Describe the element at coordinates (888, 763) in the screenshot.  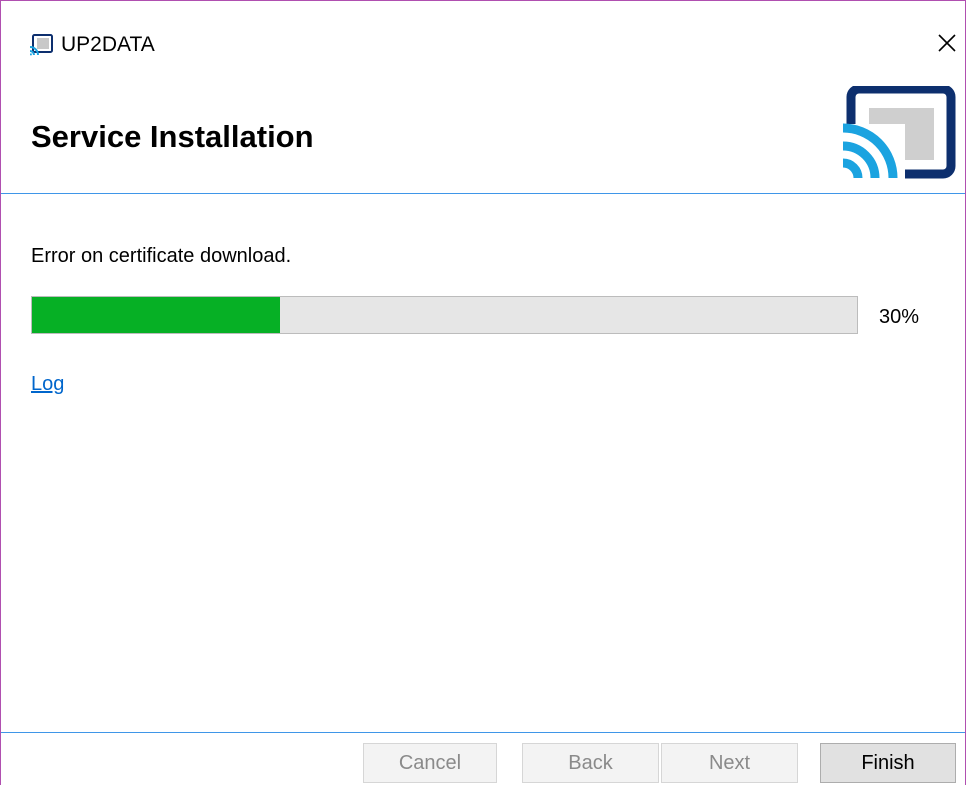
I see `finish-button: Finish` at that location.